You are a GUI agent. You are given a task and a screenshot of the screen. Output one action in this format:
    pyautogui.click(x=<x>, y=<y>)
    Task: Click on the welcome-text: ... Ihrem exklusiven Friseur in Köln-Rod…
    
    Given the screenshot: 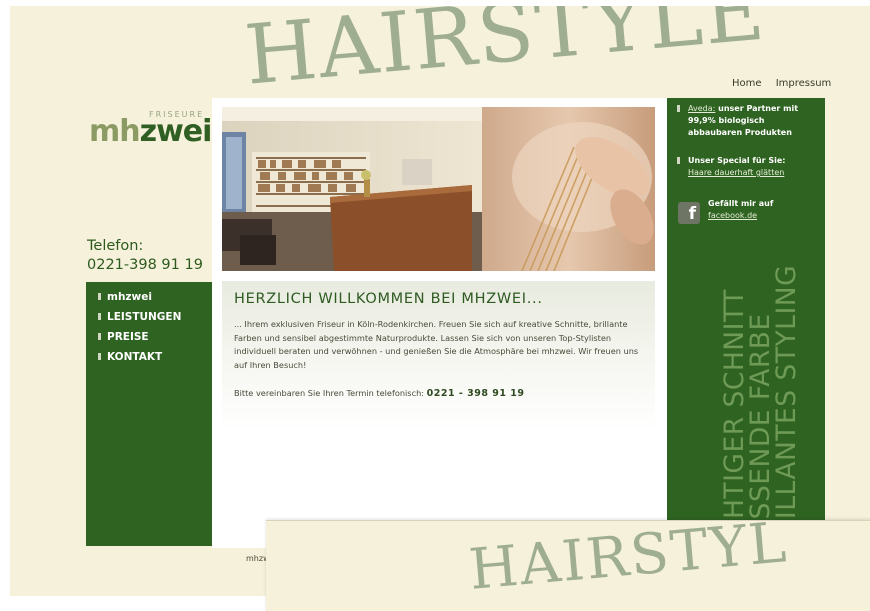 What is the action you would take?
    pyautogui.click(x=436, y=344)
    